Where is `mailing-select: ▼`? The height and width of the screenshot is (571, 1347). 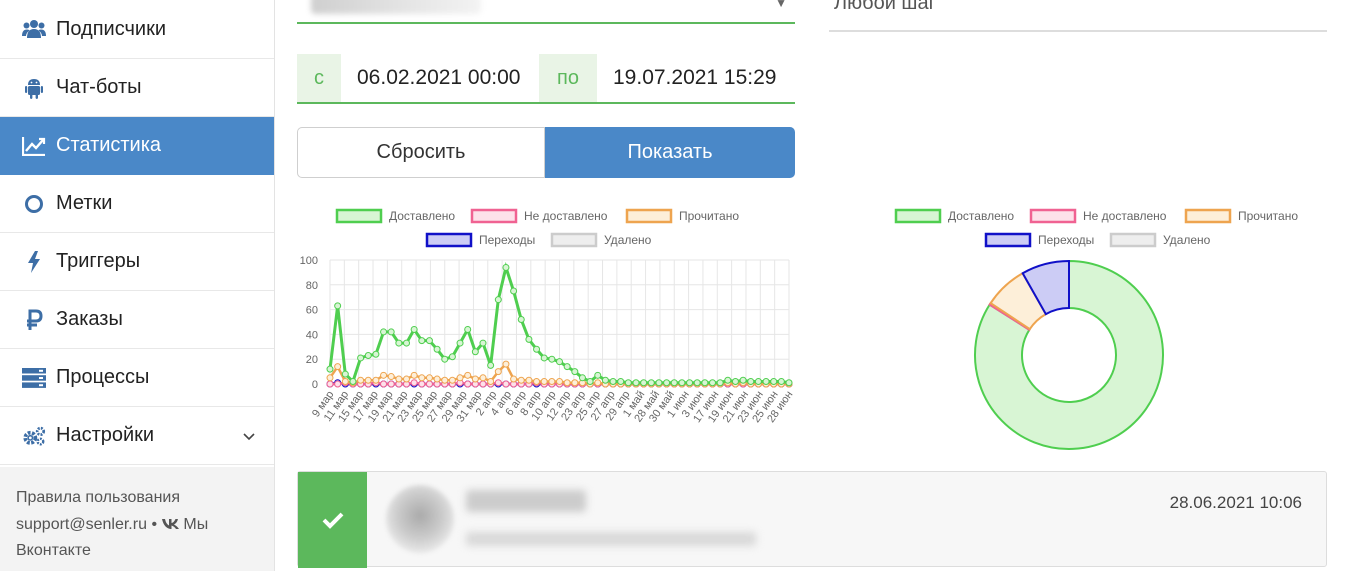 mailing-select: ▼ is located at coordinates (546, 12).